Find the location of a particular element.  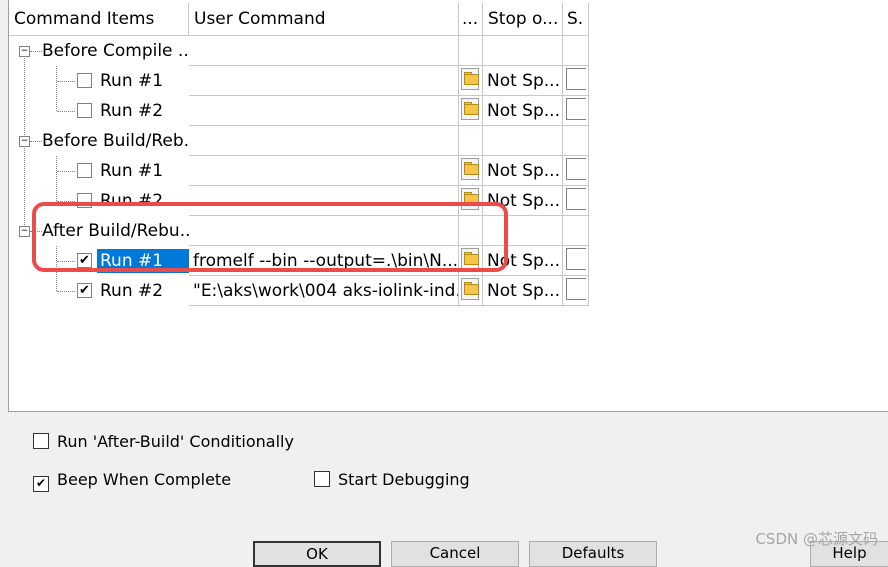

column-header-s: S. is located at coordinates (576, 19).